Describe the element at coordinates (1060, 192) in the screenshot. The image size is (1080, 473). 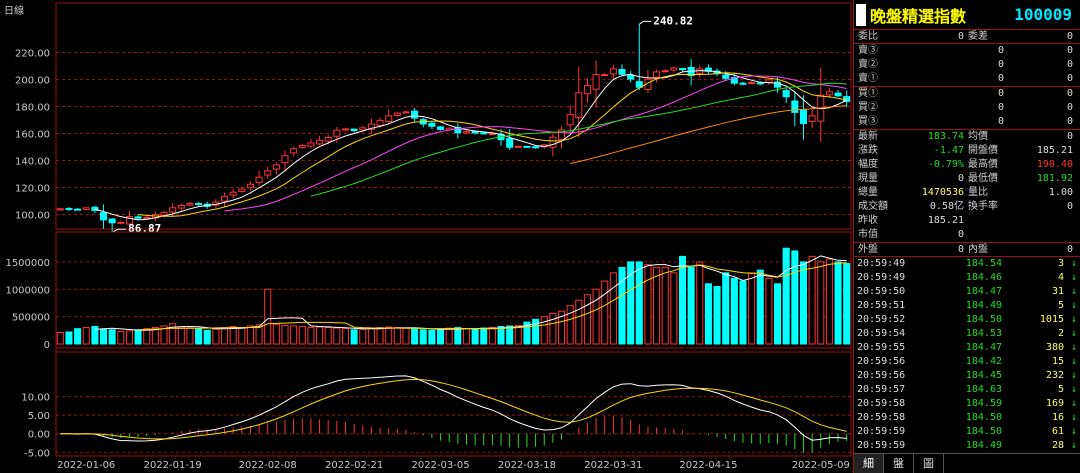
I see `stat-value: 1.00` at that location.